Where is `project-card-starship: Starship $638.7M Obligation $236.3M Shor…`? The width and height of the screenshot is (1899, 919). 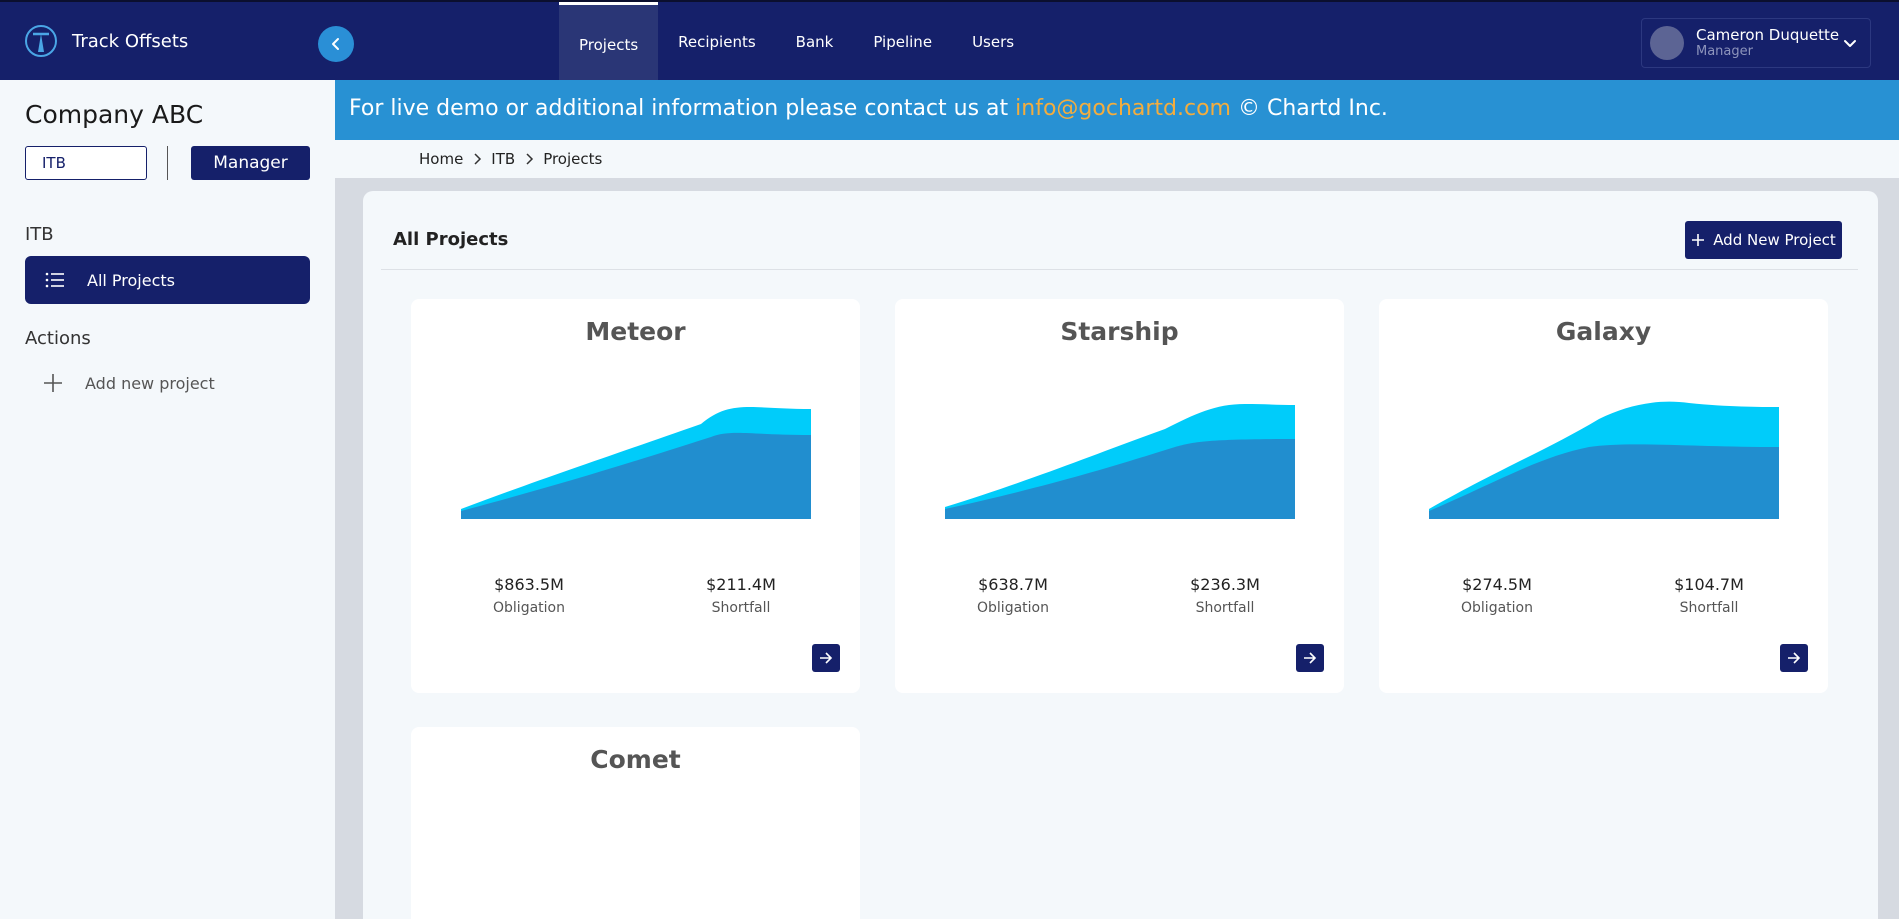
project-card-starship: Starship $638.7M Obligation $236.3M Shor… is located at coordinates (1119, 496).